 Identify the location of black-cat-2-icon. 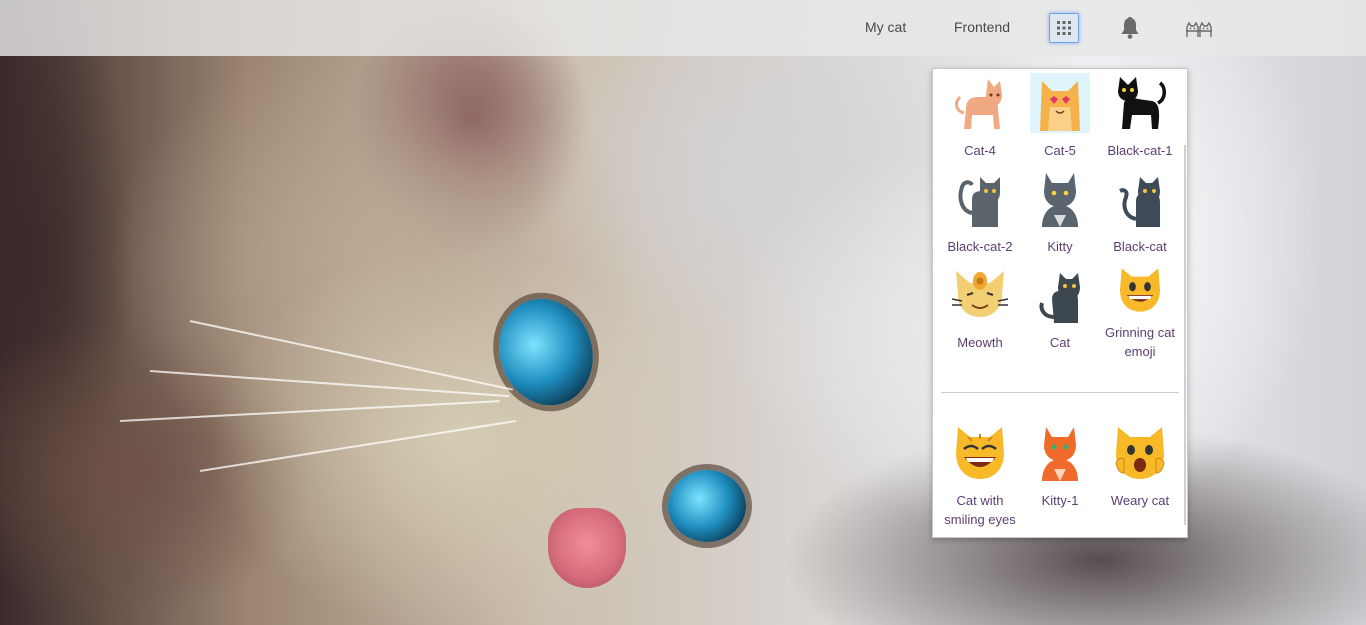
(979, 202).